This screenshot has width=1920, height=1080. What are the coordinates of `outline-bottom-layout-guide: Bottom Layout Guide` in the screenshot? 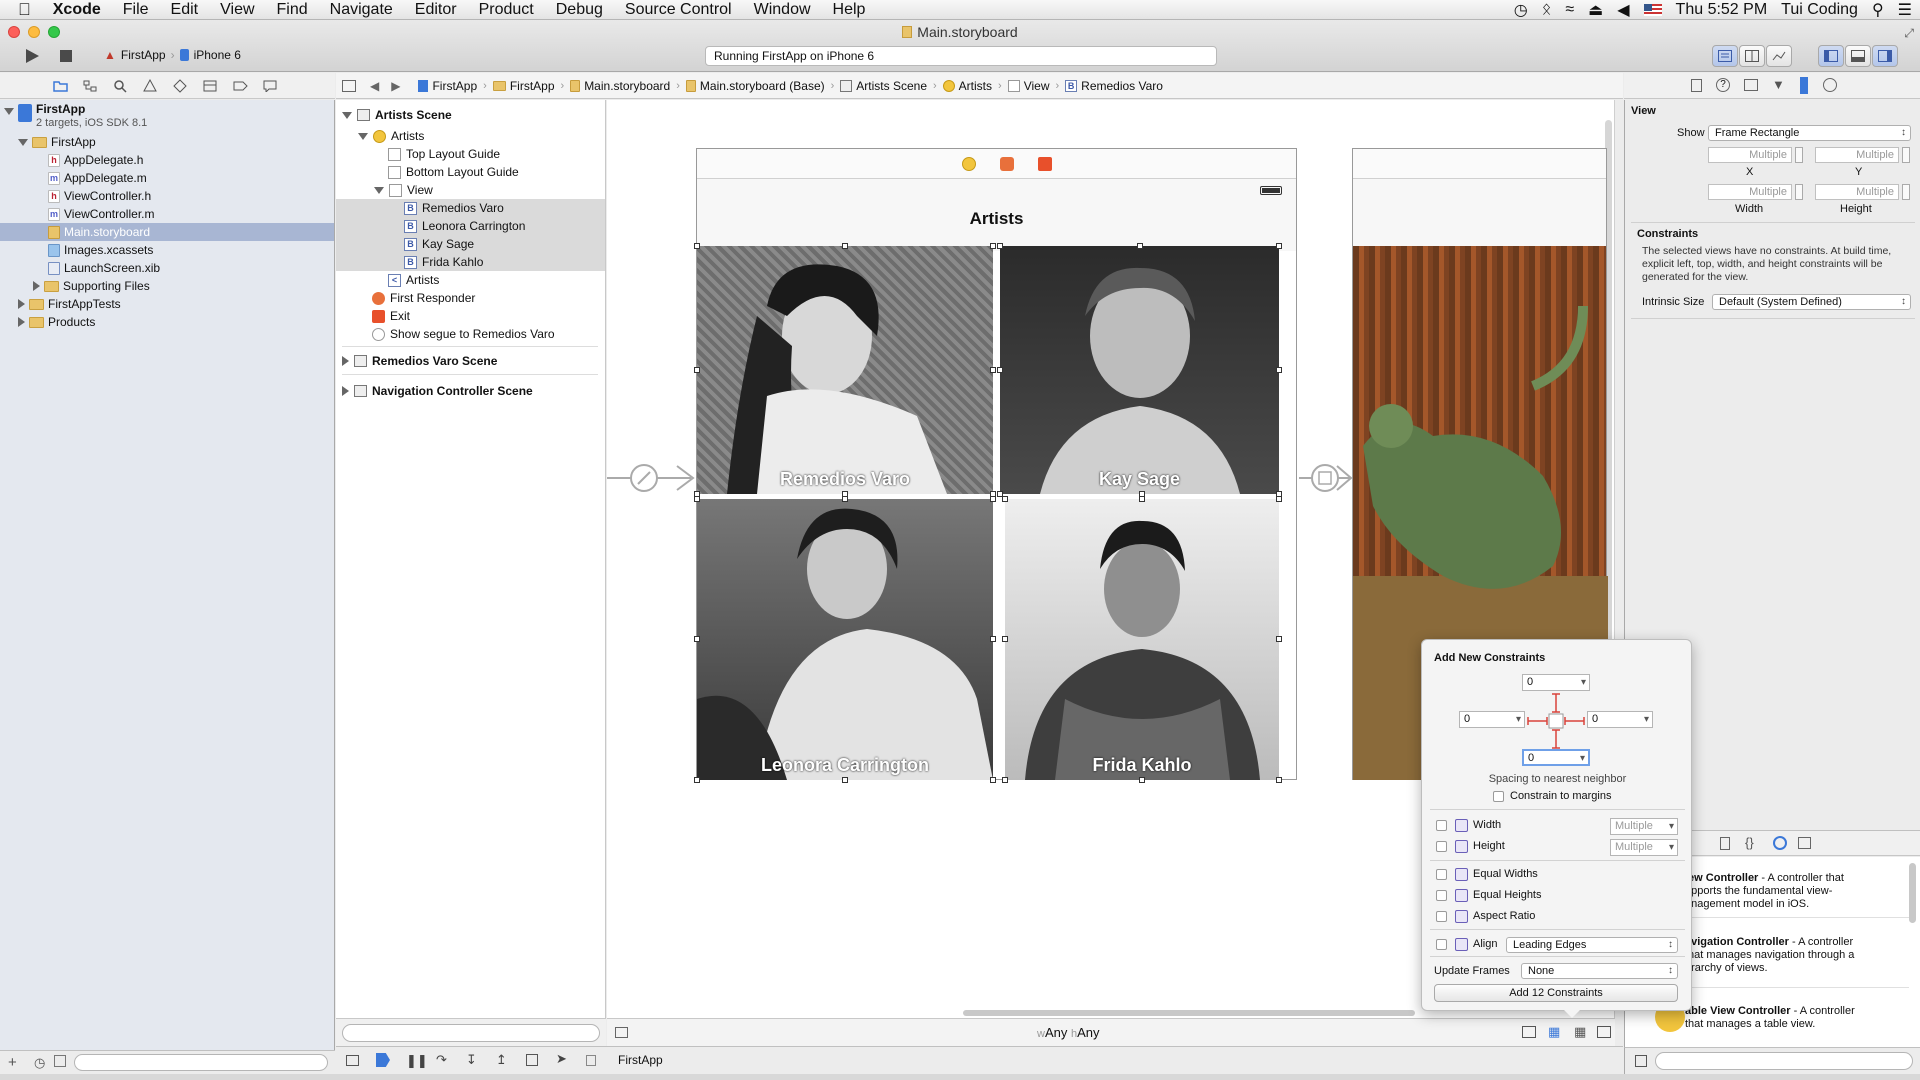 It's located at (453, 172).